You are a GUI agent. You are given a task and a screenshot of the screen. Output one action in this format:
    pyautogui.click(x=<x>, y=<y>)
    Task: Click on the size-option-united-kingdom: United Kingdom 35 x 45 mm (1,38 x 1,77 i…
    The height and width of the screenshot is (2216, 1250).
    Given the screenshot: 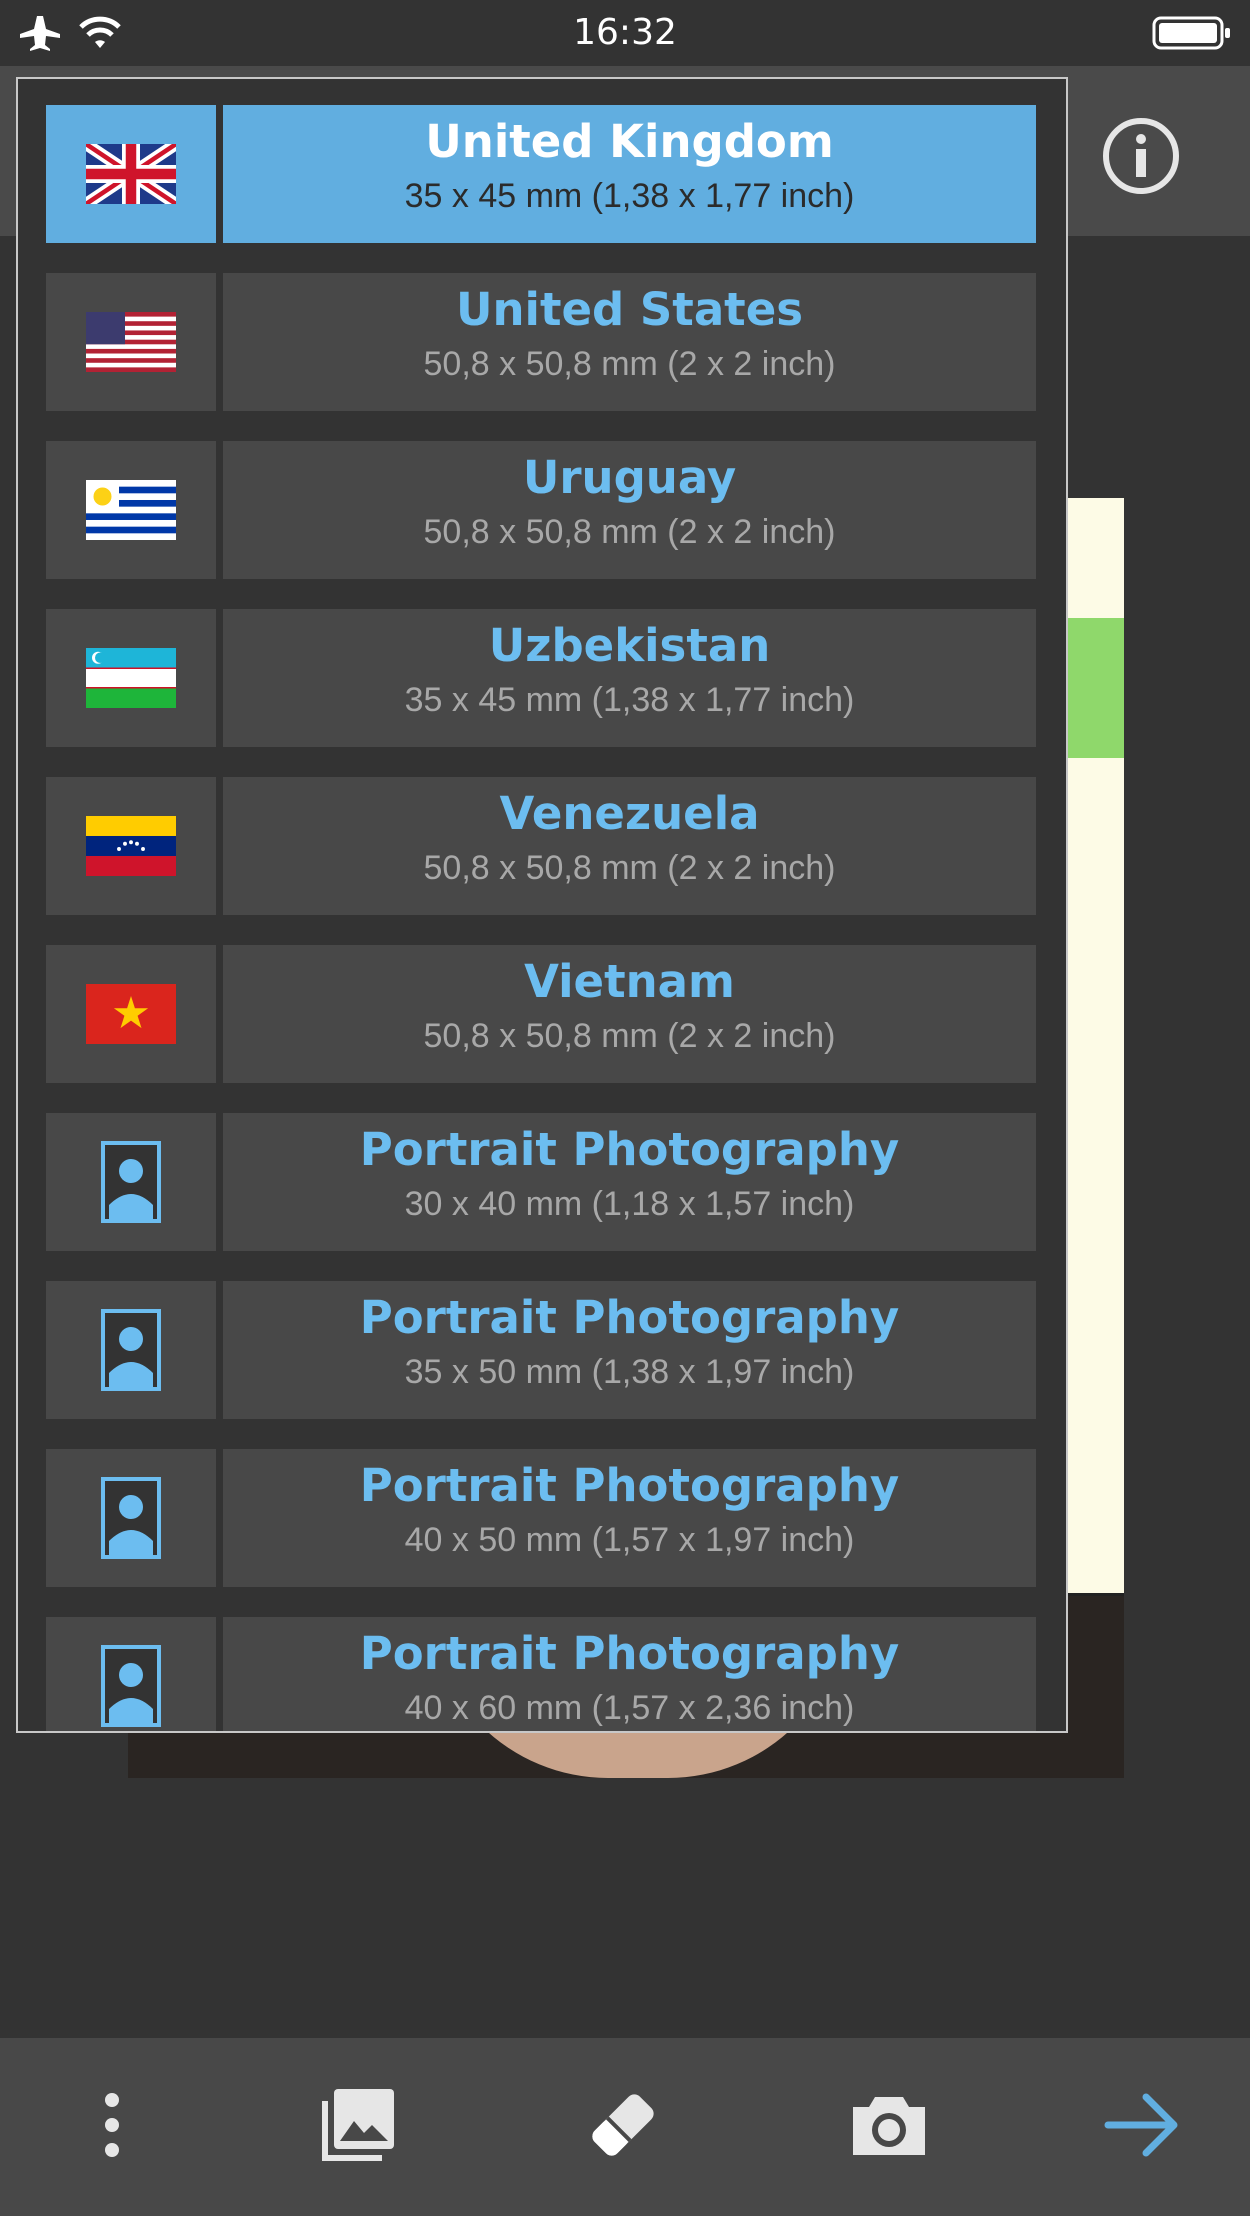 What is the action you would take?
    pyautogui.click(x=541, y=174)
    